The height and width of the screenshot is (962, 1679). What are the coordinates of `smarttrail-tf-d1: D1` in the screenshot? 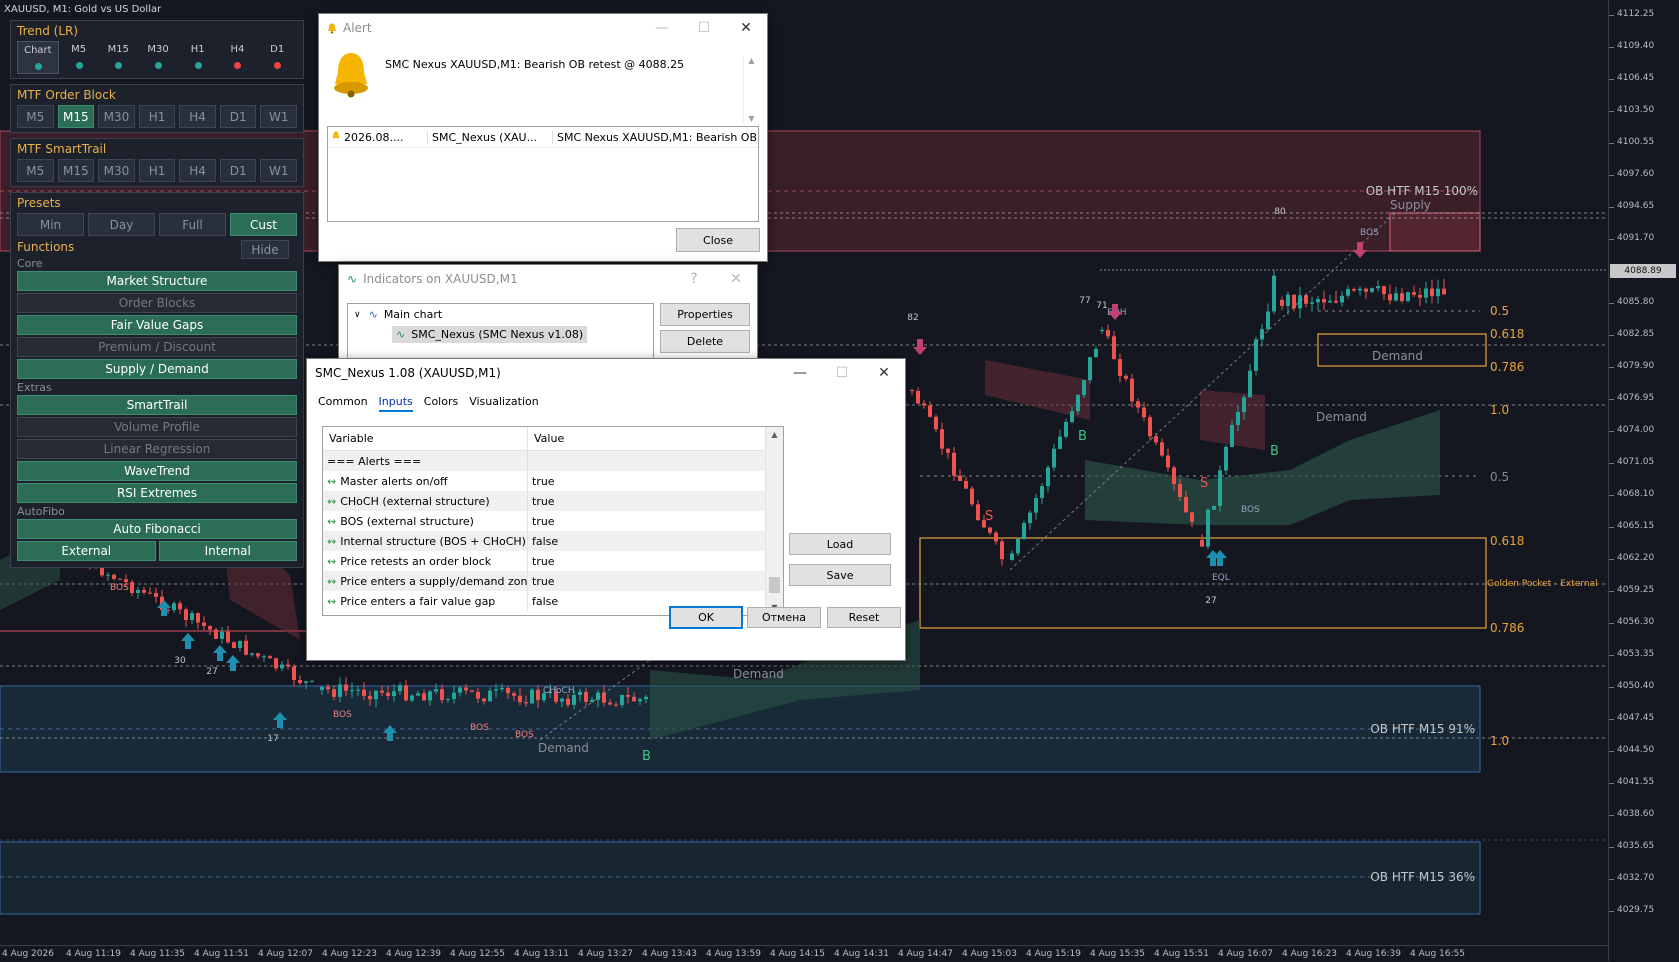 It's located at (238, 170).